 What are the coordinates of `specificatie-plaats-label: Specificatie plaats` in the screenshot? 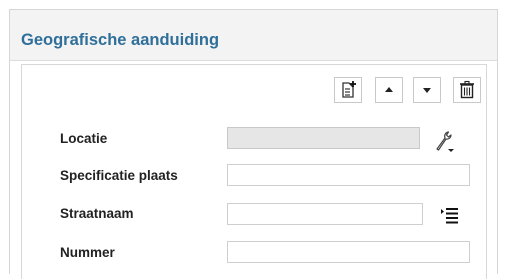 It's located at (119, 175).